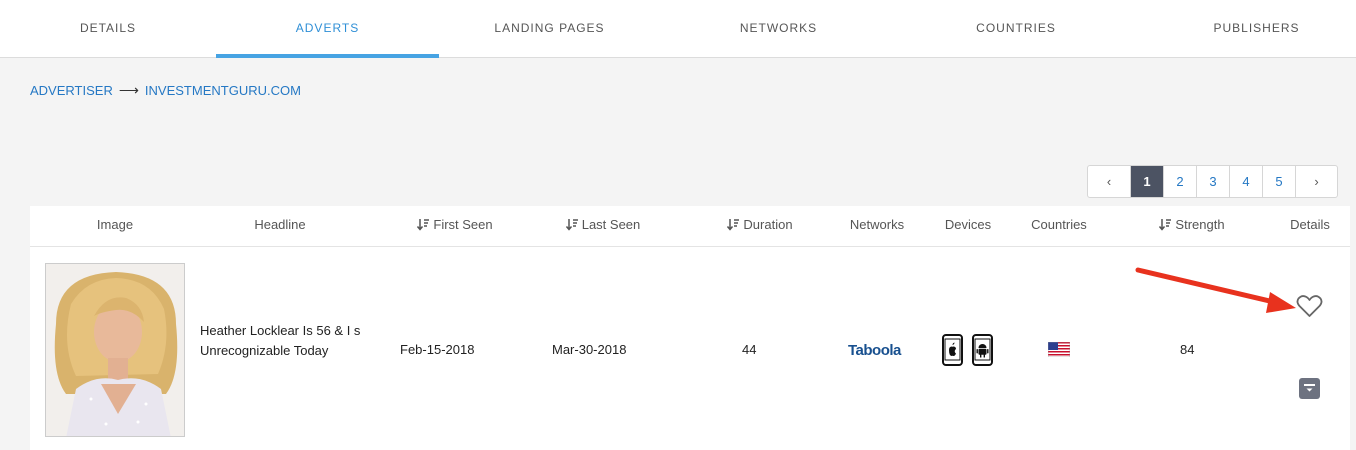  I want to click on column-duration: Duration, so click(760, 226).